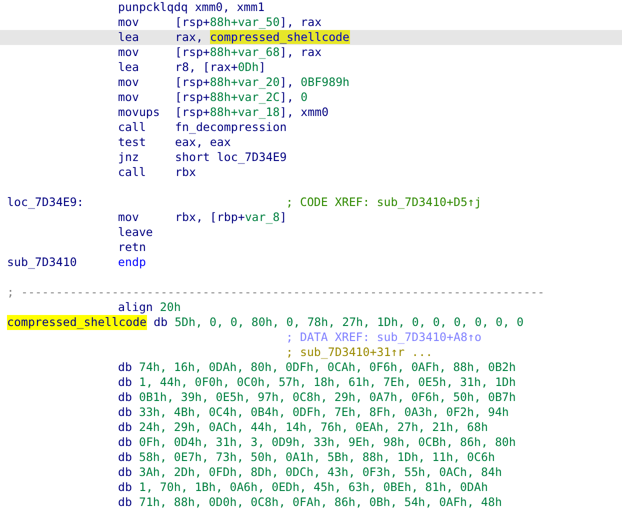 This screenshot has height=516, width=622. What do you see at coordinates (313, 427) in the screenshot?
I see `byte-values: 24h, 29h, 0ACh, 44h, 14h, 76h, 0EAh, 27h, 21h, 68h` at bounding box center [313, 427].